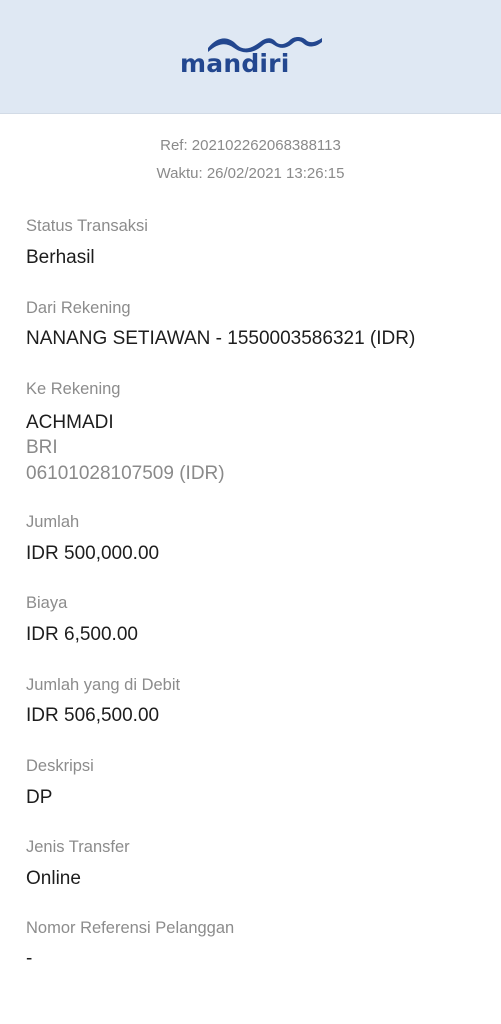  I want to click on transaction-time: Waktu: 26/02/2021 13:26:15, so click(250, 173).